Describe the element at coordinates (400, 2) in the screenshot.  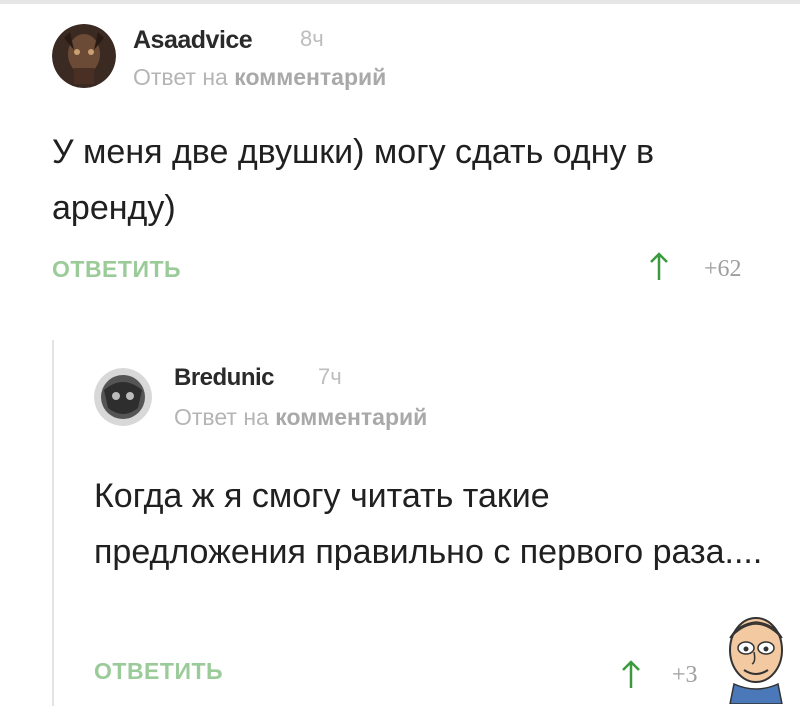
I see `top-border` at that location.